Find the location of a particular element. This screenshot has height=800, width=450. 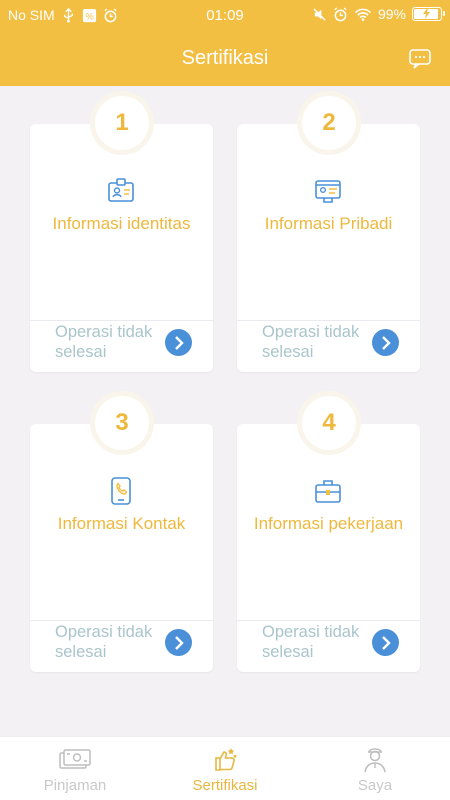

step-number: 4 is located at coordinates (329, 422).